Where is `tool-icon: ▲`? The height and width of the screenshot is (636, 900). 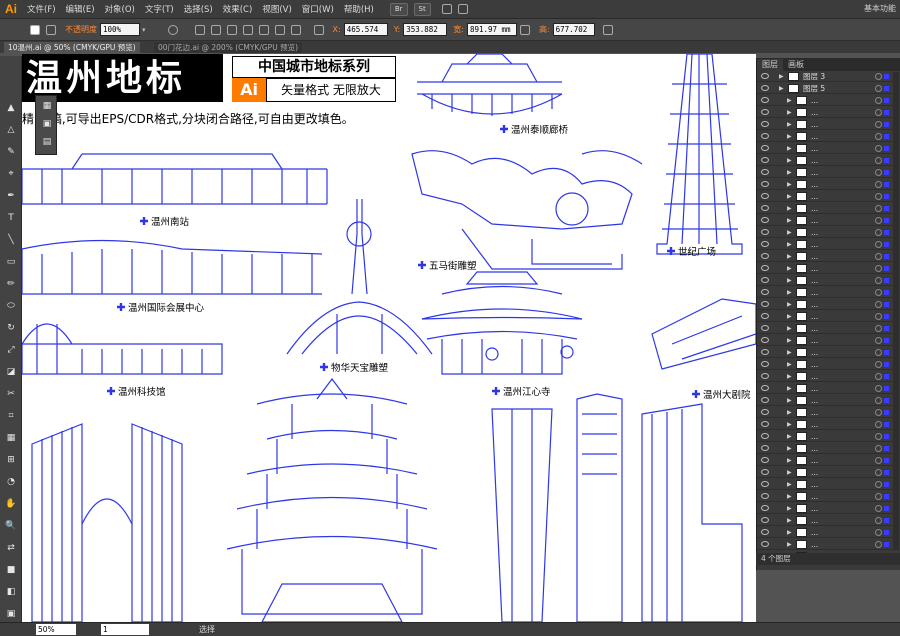 tool-icon: ▲ is located at coordinates (11, 108).